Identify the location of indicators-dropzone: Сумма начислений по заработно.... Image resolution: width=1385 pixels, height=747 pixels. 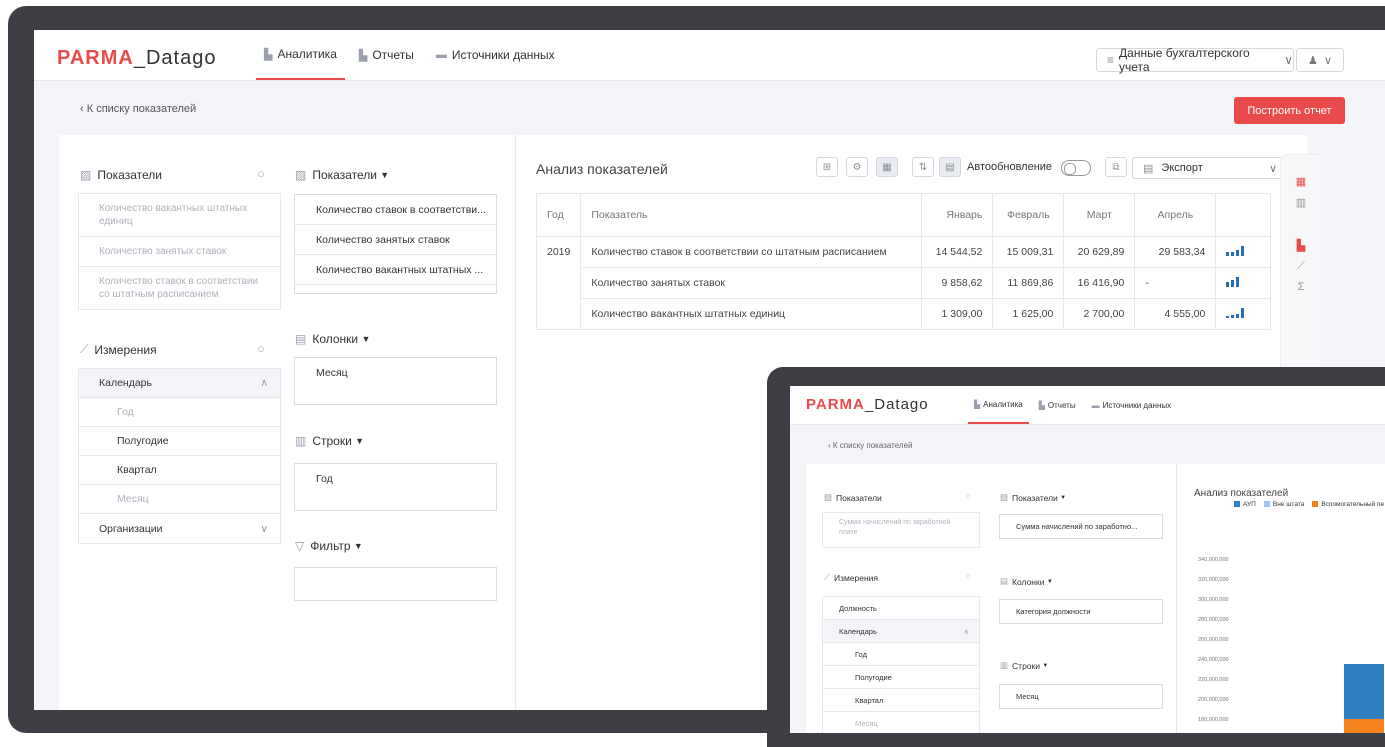
(1081, 526).